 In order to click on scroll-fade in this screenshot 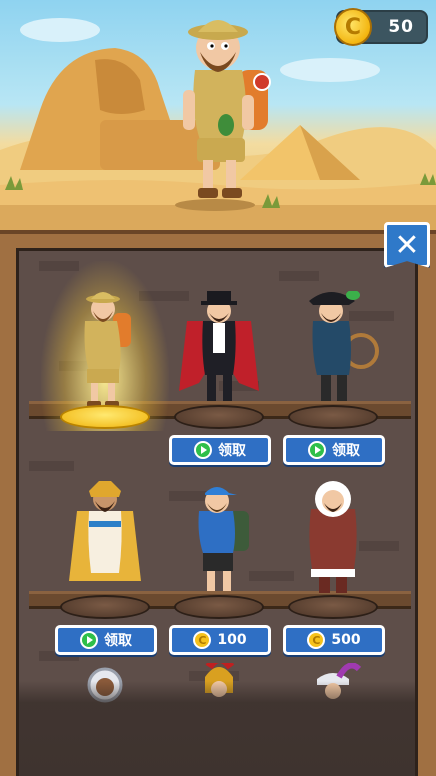, I will do `click(217, 728)`.